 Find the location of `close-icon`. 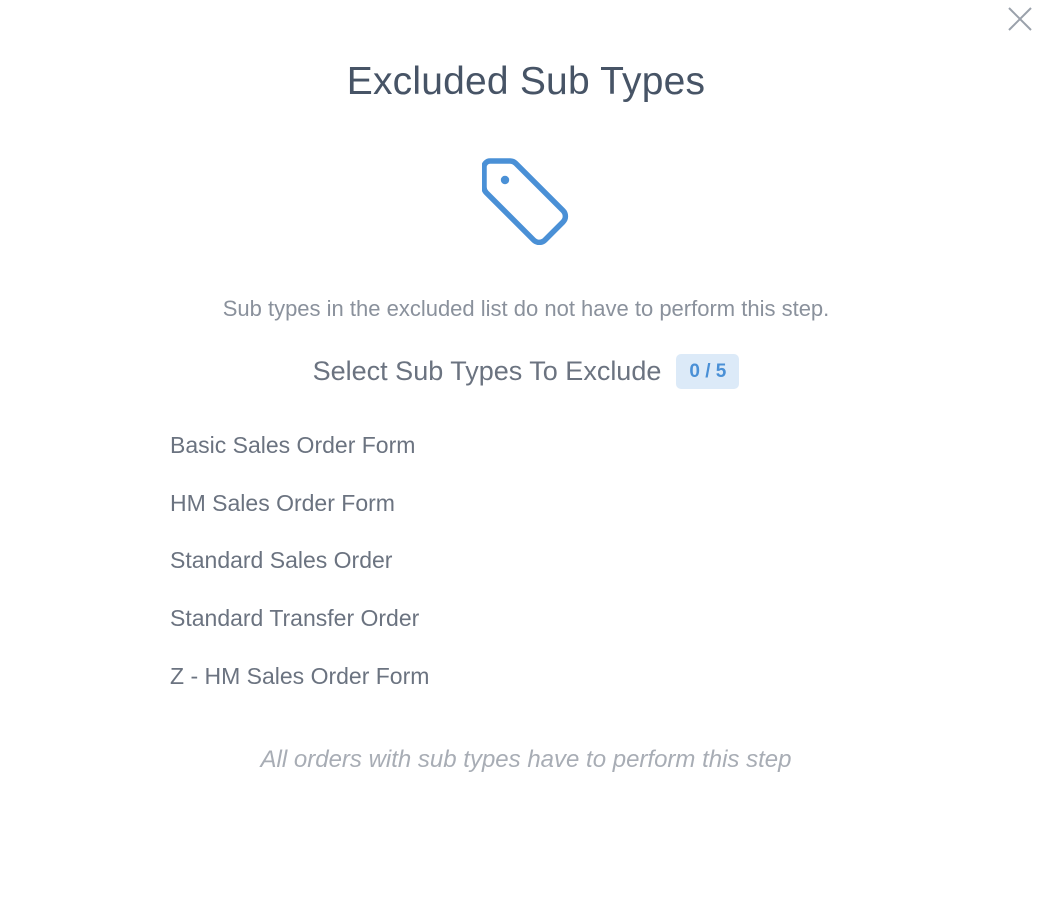

close-icon is located at coordinates (1020, 19).